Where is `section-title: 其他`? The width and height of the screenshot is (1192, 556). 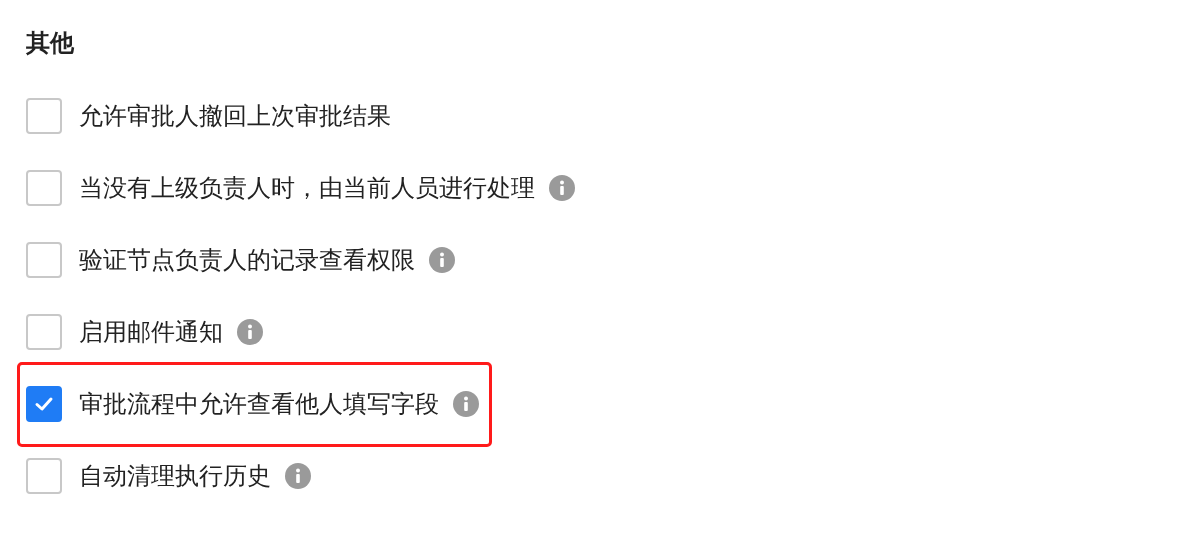 section-title: 其他 is located at coordinates (50, 43).